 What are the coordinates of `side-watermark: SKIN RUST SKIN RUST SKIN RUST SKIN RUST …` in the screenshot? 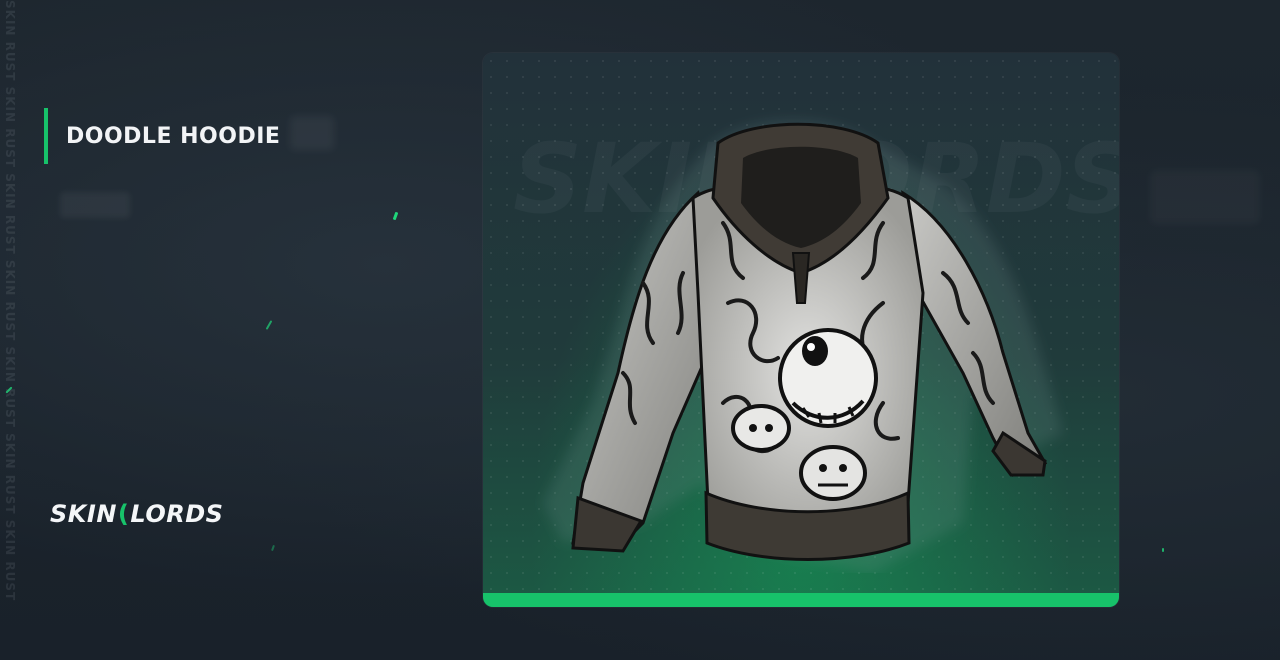 It's located at (9, 330).